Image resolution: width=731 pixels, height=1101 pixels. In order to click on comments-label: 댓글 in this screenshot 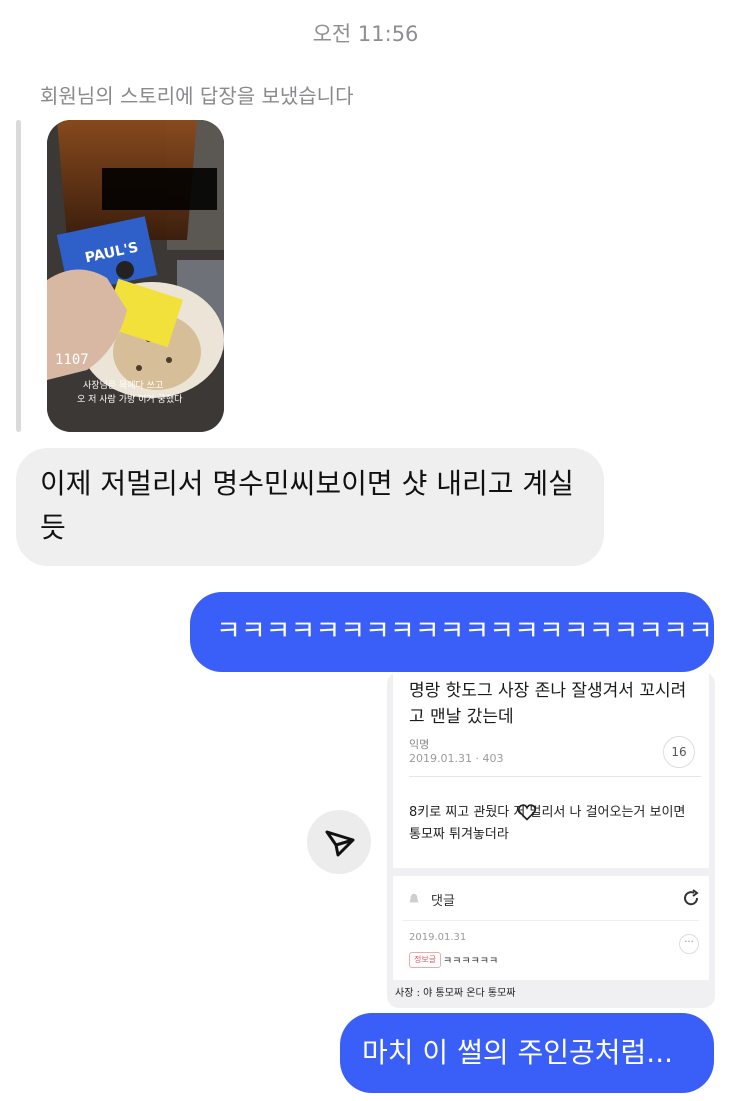, I will do `click(443, 901)`.